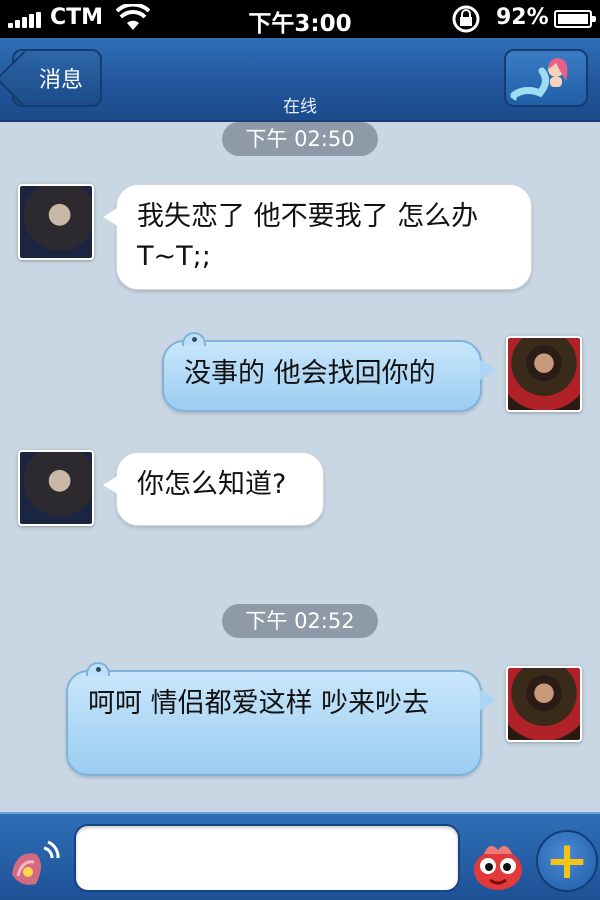  Describe the element at coordinates (310, 373) in the screenshot. I see `message-text: 没事的 他会找回你的` at that location.